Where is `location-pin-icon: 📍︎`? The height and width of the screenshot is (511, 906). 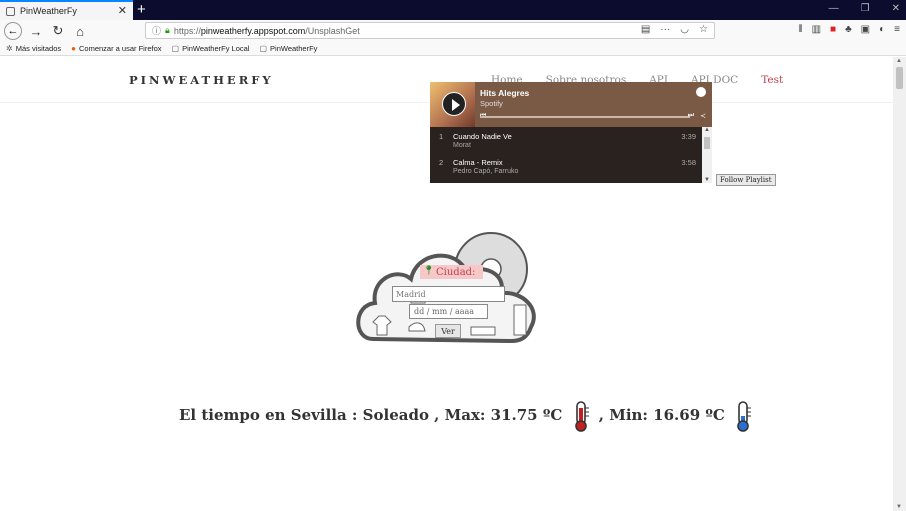 location-pin-icon: 📍︎ is located at coordinates (429, 271).